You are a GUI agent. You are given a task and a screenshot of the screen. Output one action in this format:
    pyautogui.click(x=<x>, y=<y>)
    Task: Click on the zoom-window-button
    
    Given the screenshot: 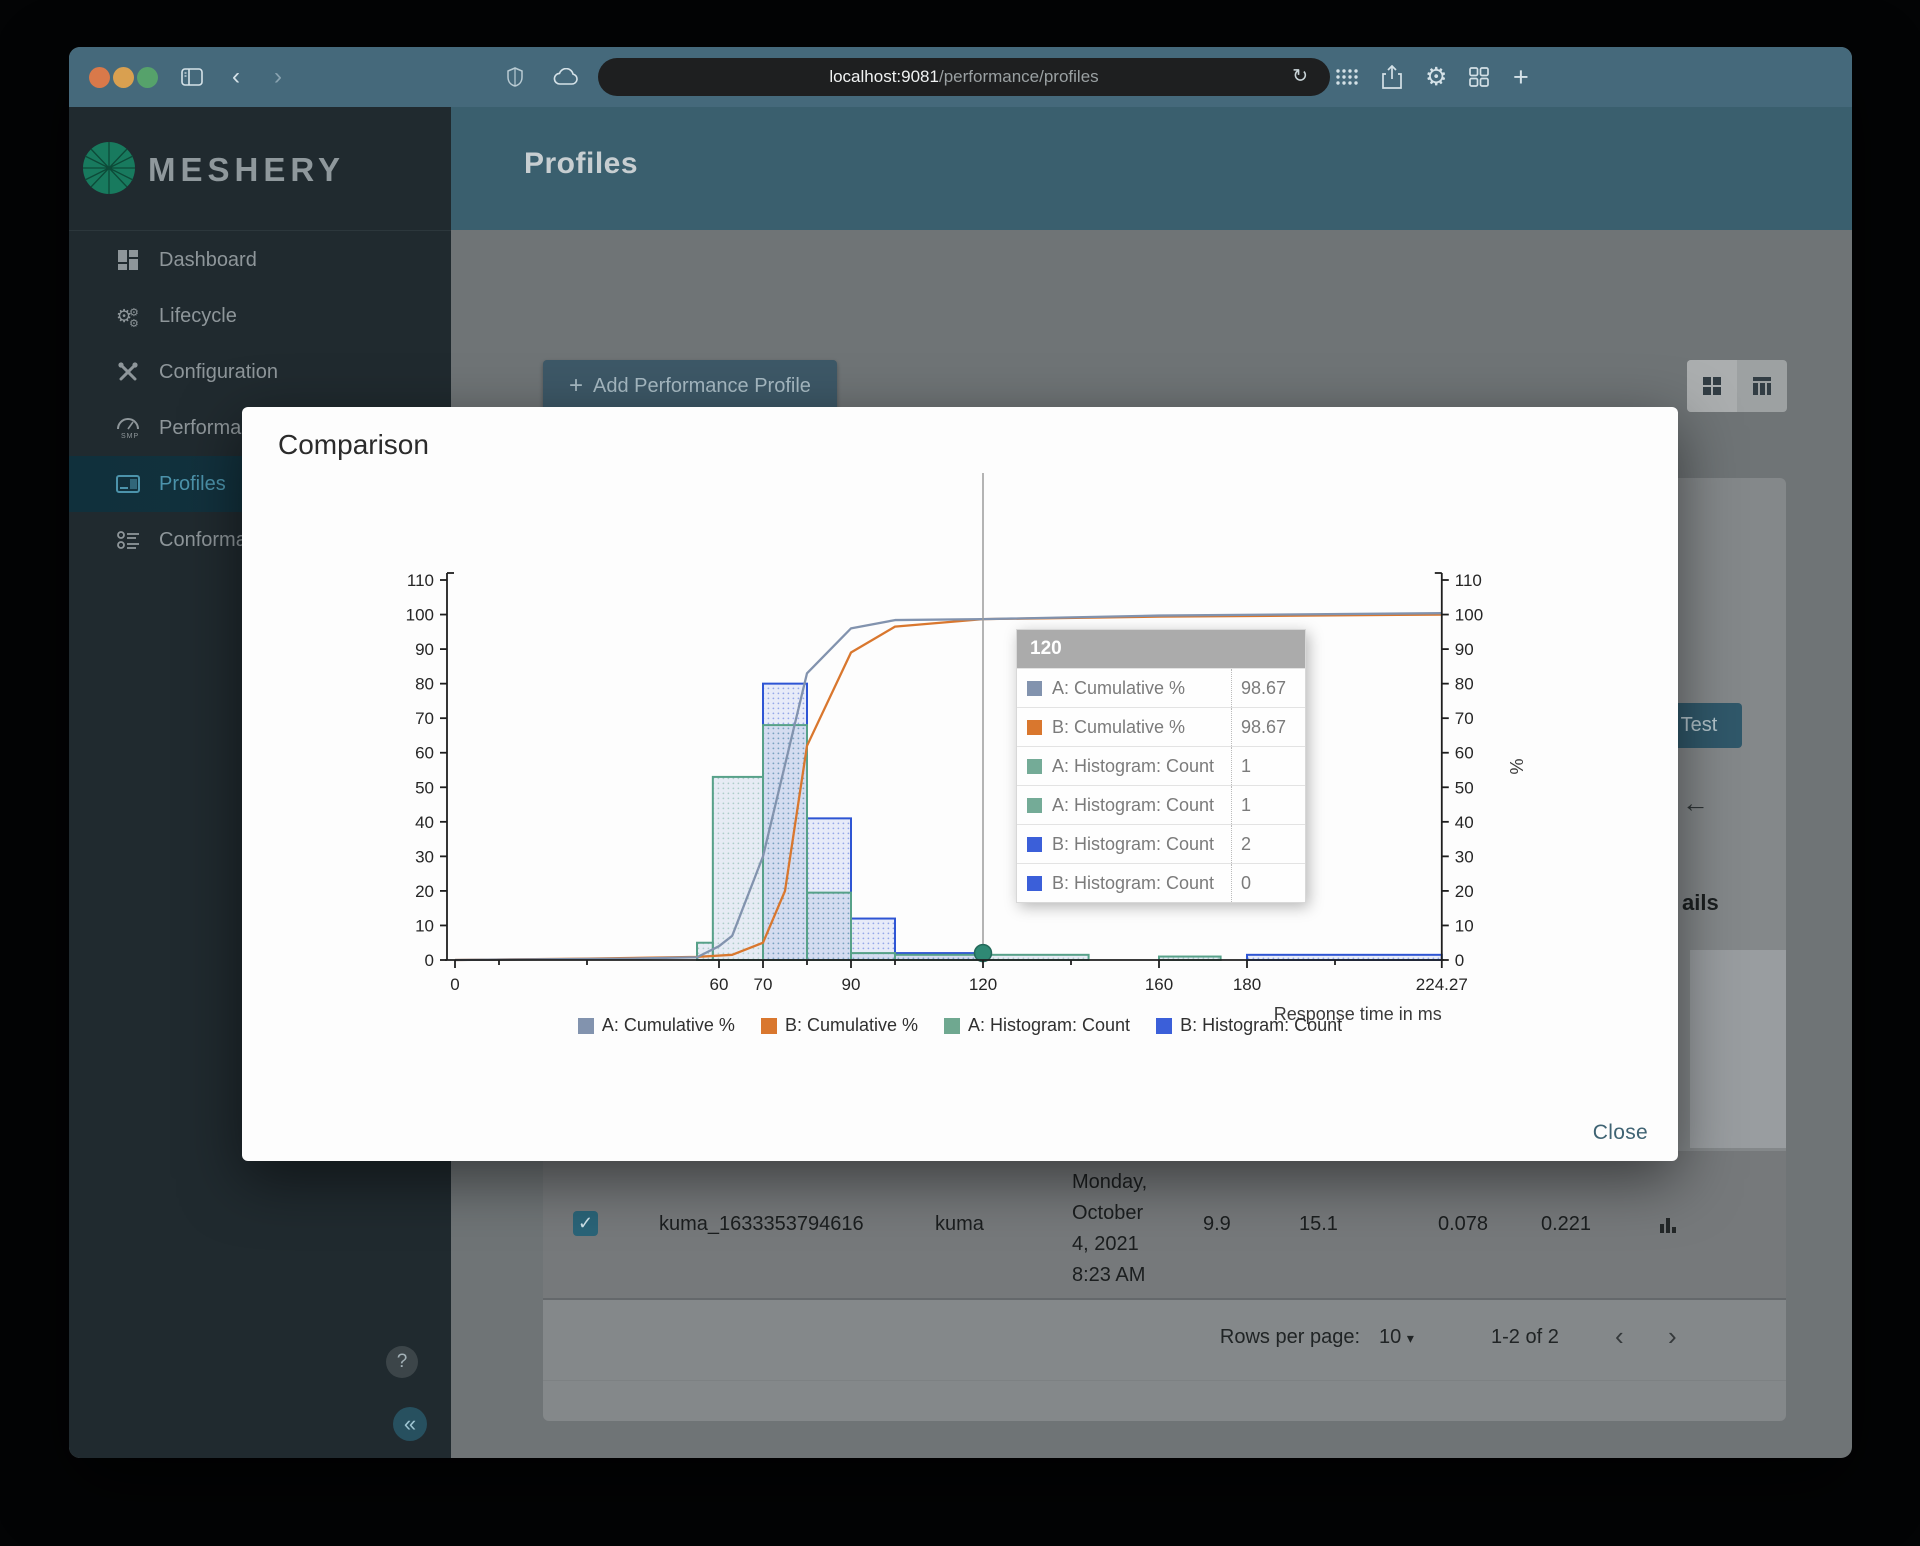 What is the action you would take?
    pyautogui.click(x=147, y=77)
    